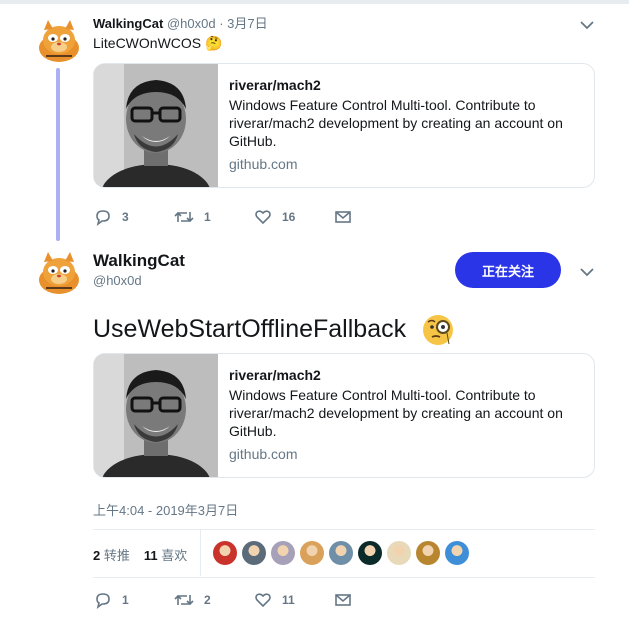 This screenshot has height=628, width=629. I want to click on tweet1-reply-button: 3, so click(134, 217).